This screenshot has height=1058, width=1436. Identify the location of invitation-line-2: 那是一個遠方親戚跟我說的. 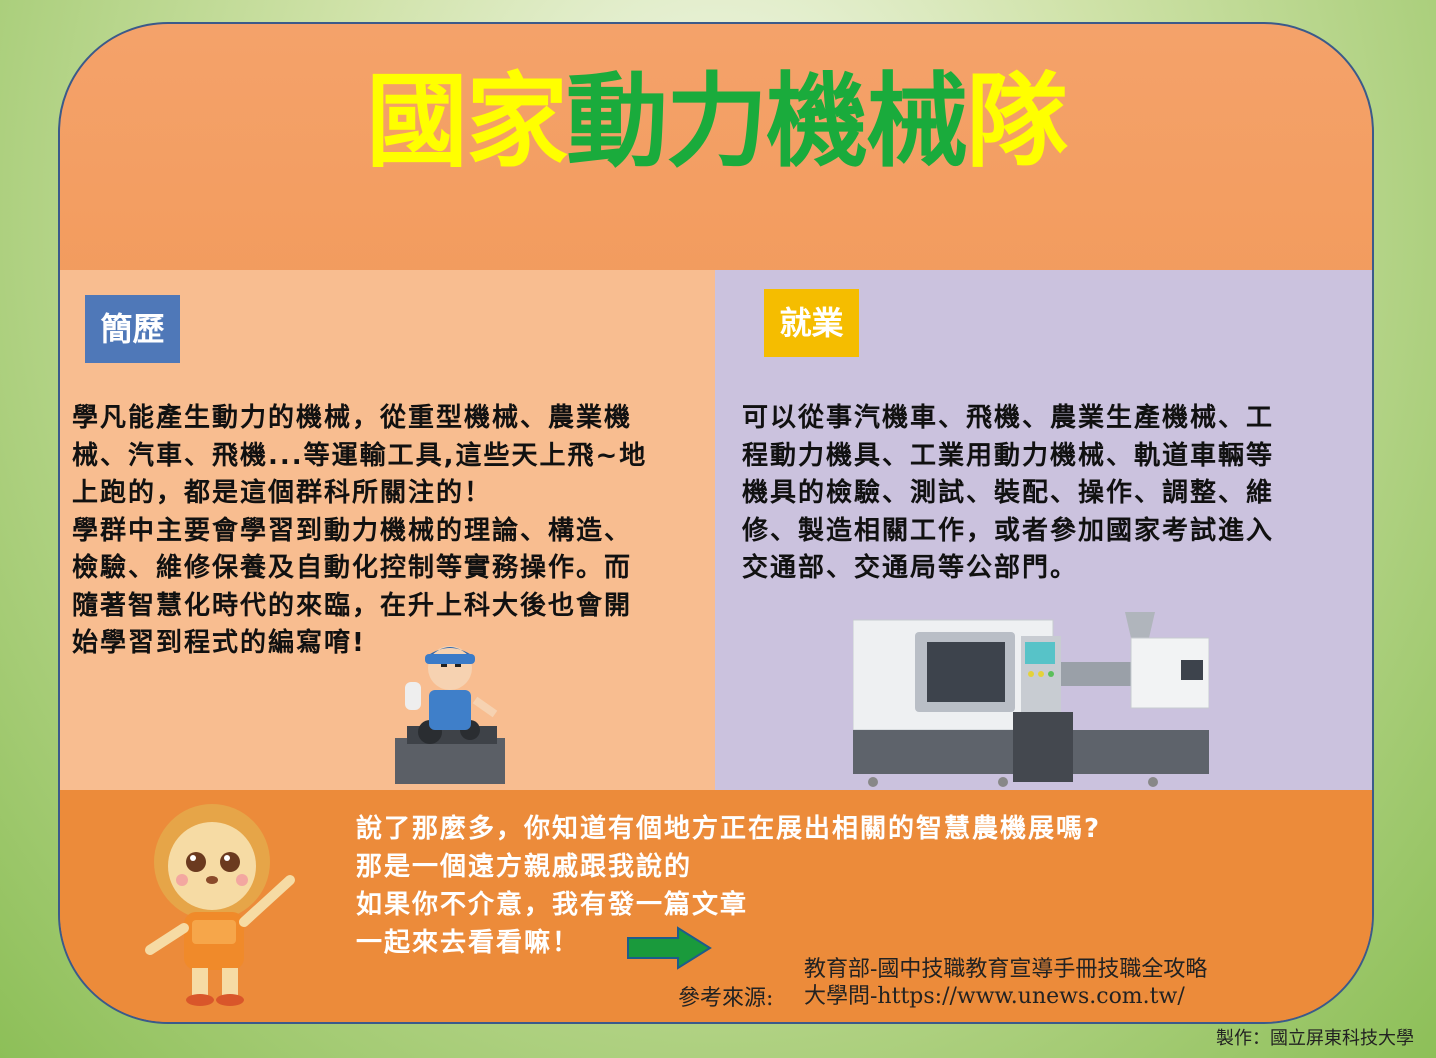
(524, 867).